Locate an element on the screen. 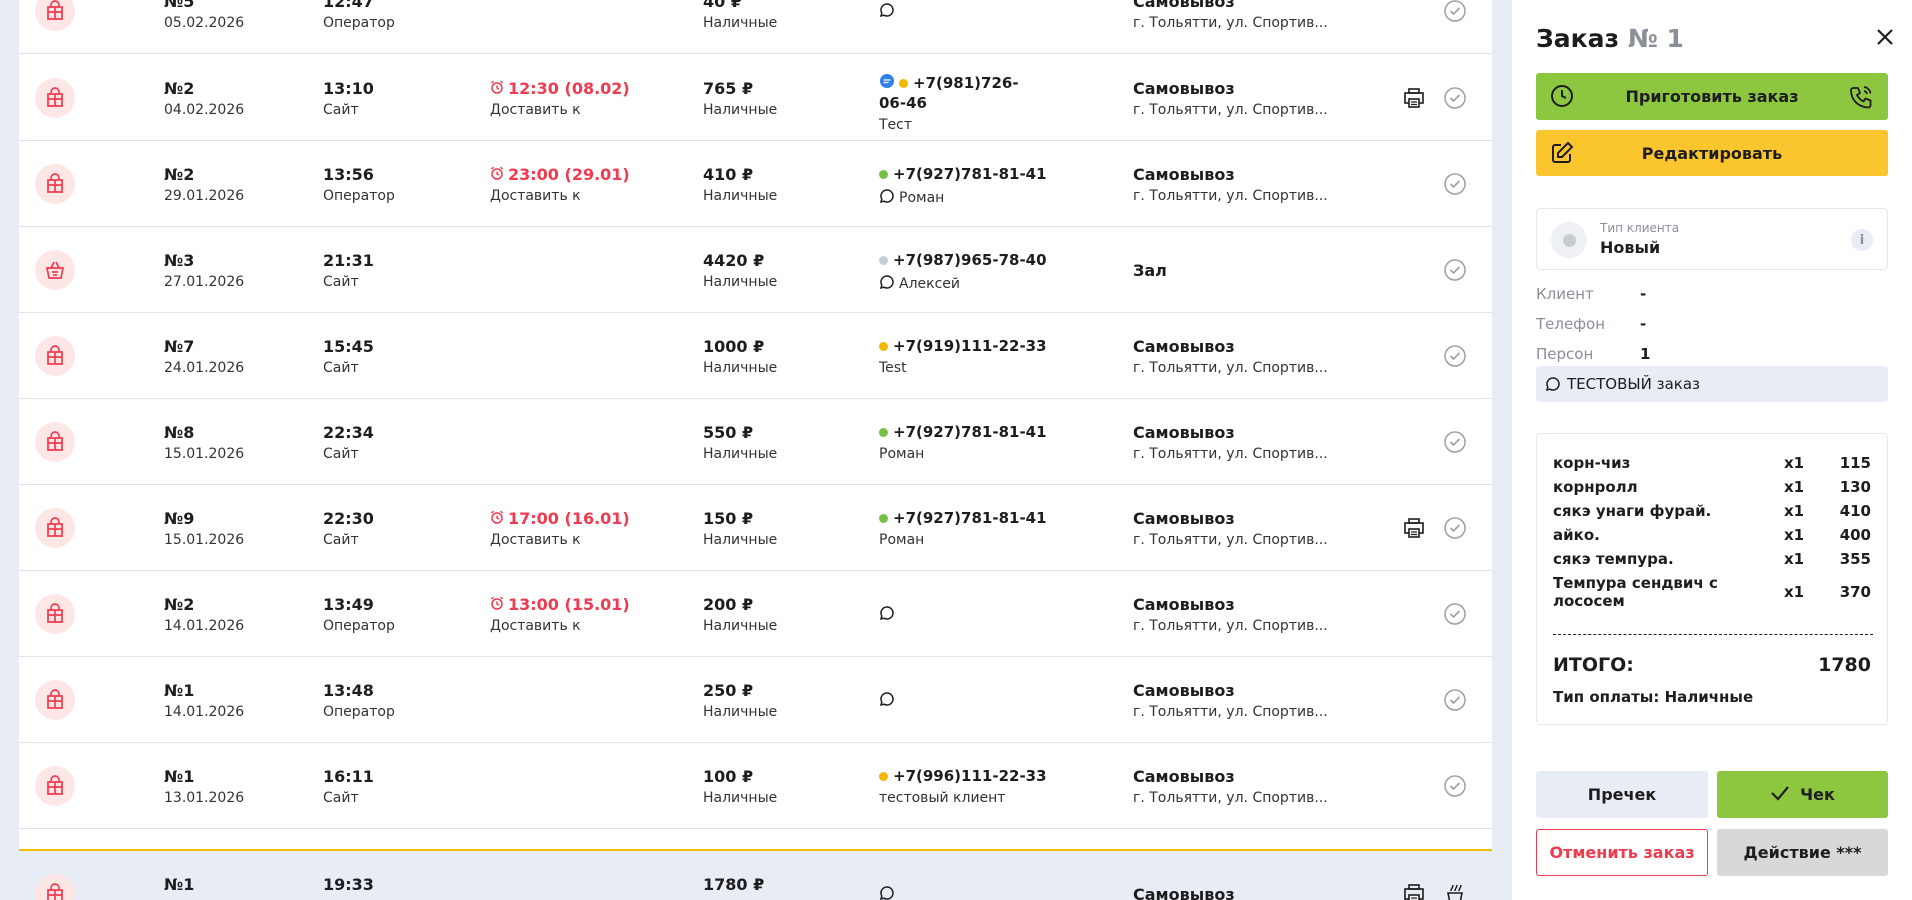 This screenshot has width=1912, height=900. order-number: №9 is located at coordinates (179, 518).